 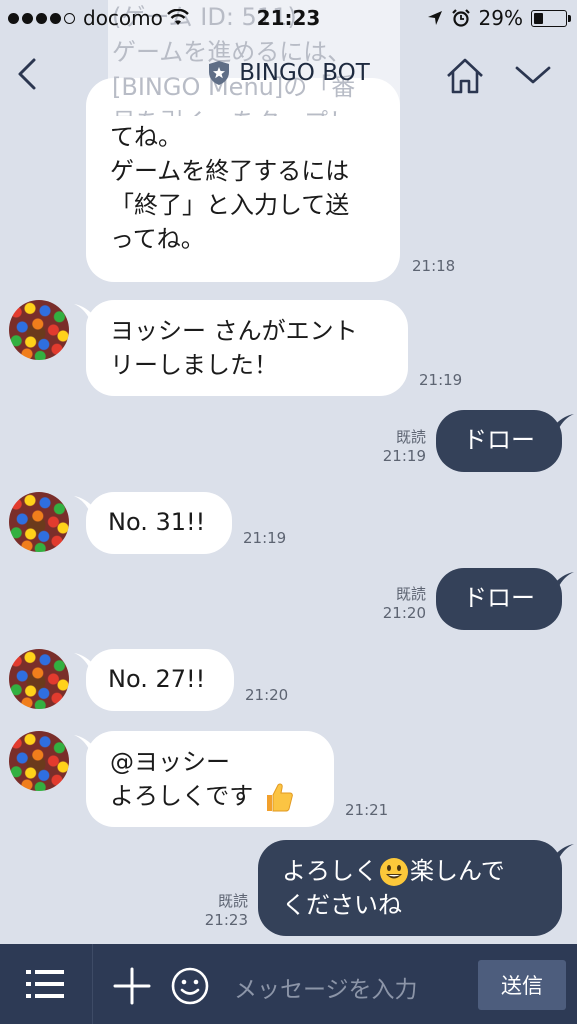 What do you see at coordinates (288, 19) in the screenshot?
I see `status-bar: docomo 21:23 29%` at bounding box center [288, 19].